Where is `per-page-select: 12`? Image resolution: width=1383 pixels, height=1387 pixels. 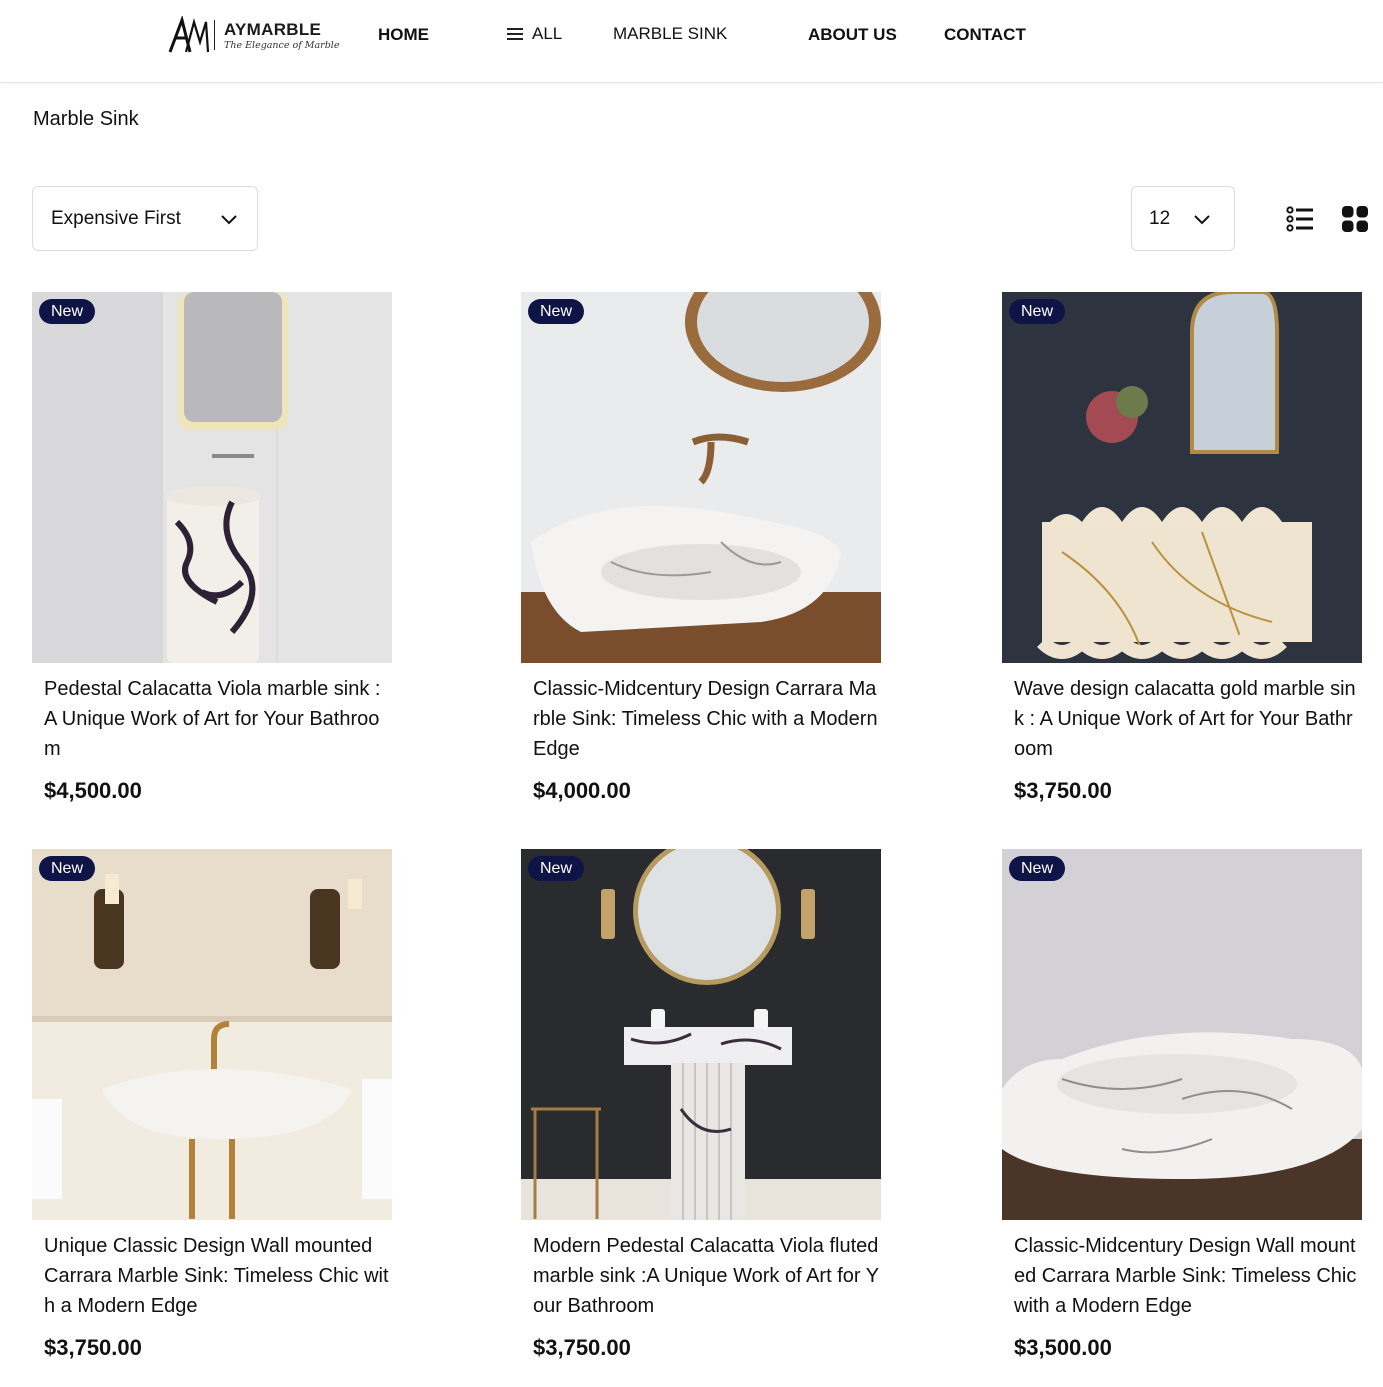 per-page-select: 12 is located at coordinates (1183, 218).